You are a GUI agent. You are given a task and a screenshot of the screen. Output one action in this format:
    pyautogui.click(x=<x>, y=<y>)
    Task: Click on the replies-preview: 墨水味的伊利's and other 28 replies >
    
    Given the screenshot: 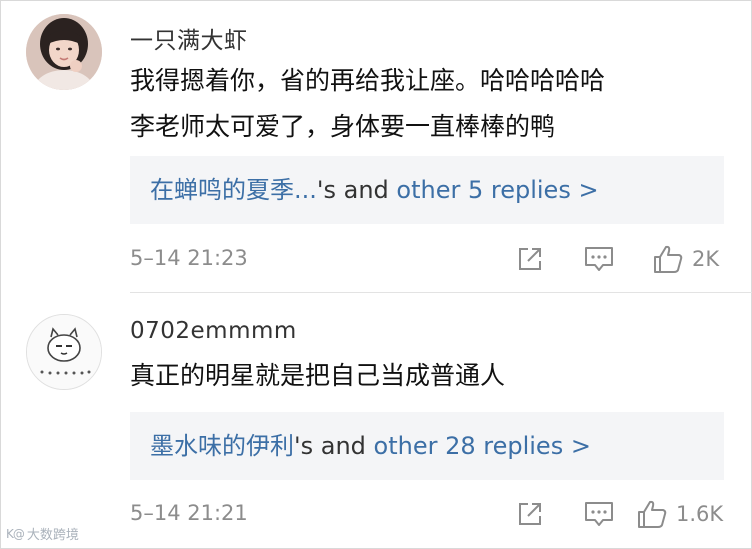 What is the action you would take?
    pyautogui.click(x=427, y=446)
    